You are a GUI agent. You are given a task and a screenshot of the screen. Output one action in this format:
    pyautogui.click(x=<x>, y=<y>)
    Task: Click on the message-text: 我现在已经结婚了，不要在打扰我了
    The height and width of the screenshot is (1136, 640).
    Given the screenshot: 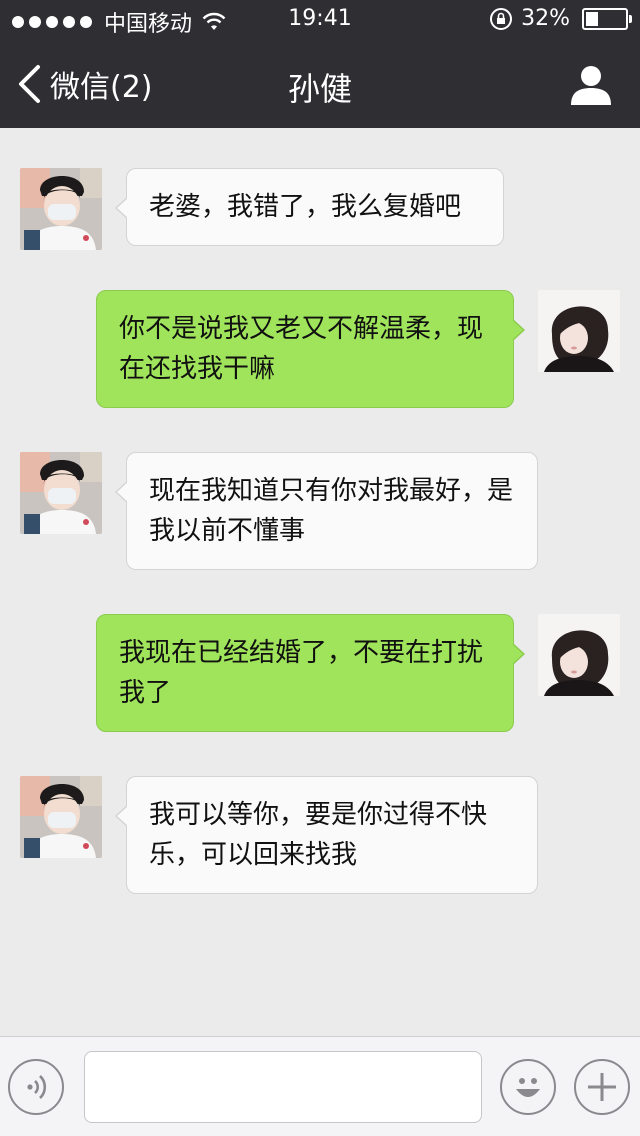 What is the action you would take?
    pyautogui.click(x=301, y=673)
    